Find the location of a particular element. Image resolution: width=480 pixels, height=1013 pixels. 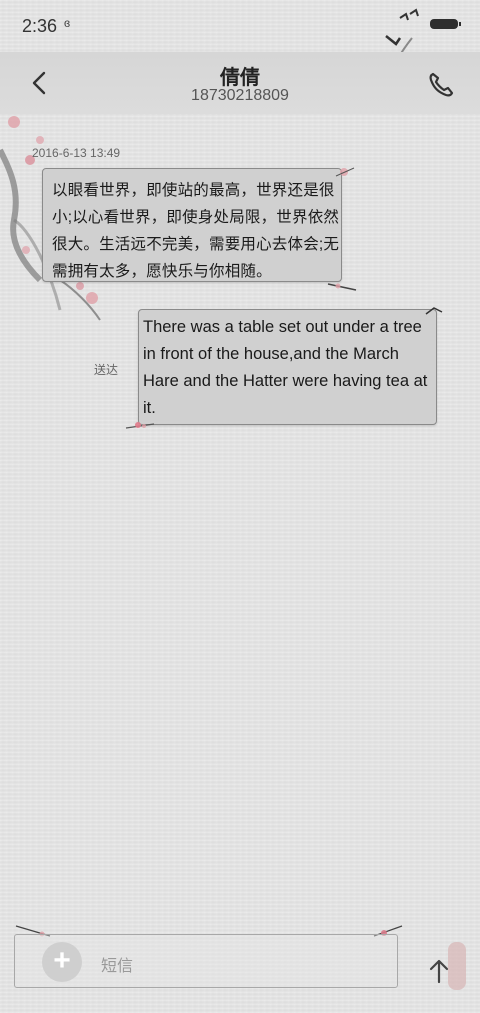

conversation-header: 倩倩 18730218809 is located at coordinates (240, 83).